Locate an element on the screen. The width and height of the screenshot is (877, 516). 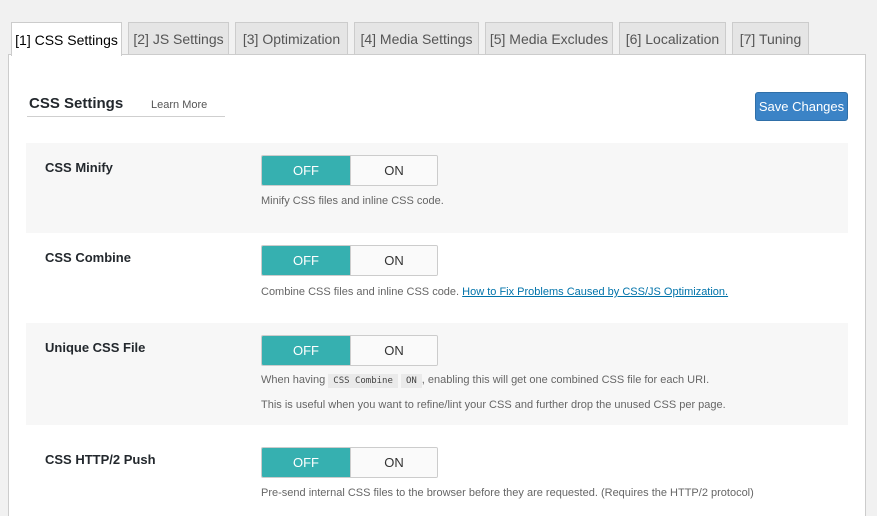
tab-media-settings: [4] Media Settings is located at coordinates (416, 38).